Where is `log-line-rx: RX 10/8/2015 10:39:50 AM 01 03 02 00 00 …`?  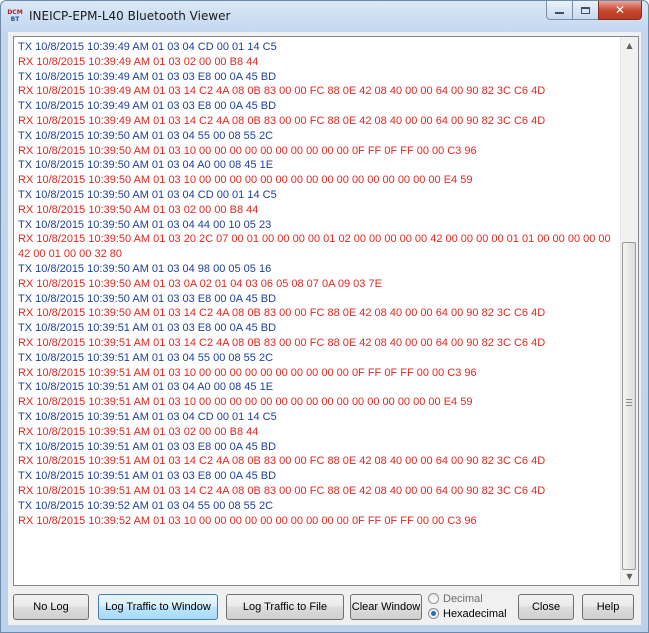
log-line-rx: RX 10/8/2015 10:39:50 AM 01 03 02 00 00 … is located at coordinates (138, 209).